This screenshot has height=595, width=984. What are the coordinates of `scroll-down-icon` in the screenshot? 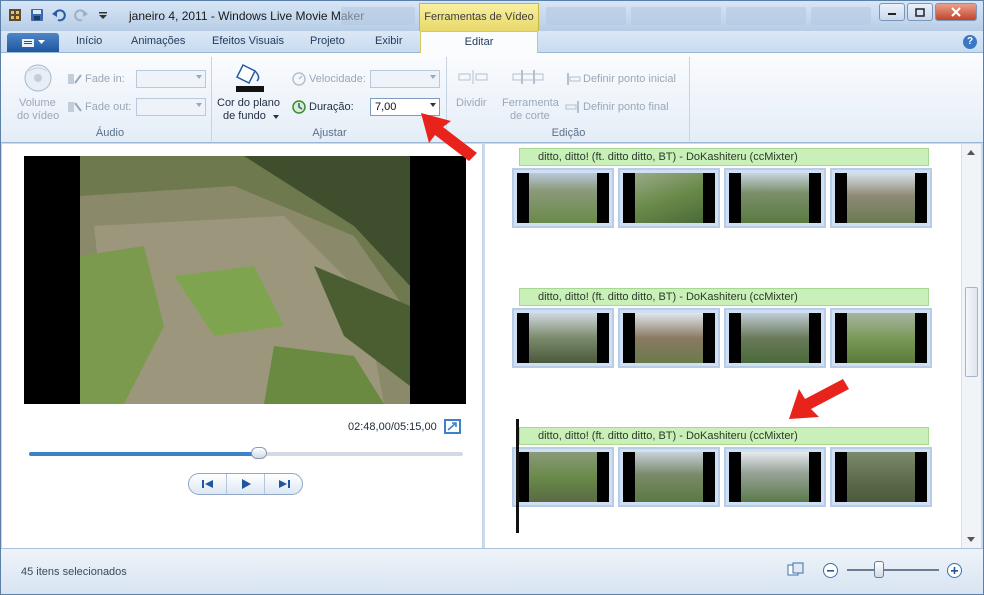 It's located at (971, 539).